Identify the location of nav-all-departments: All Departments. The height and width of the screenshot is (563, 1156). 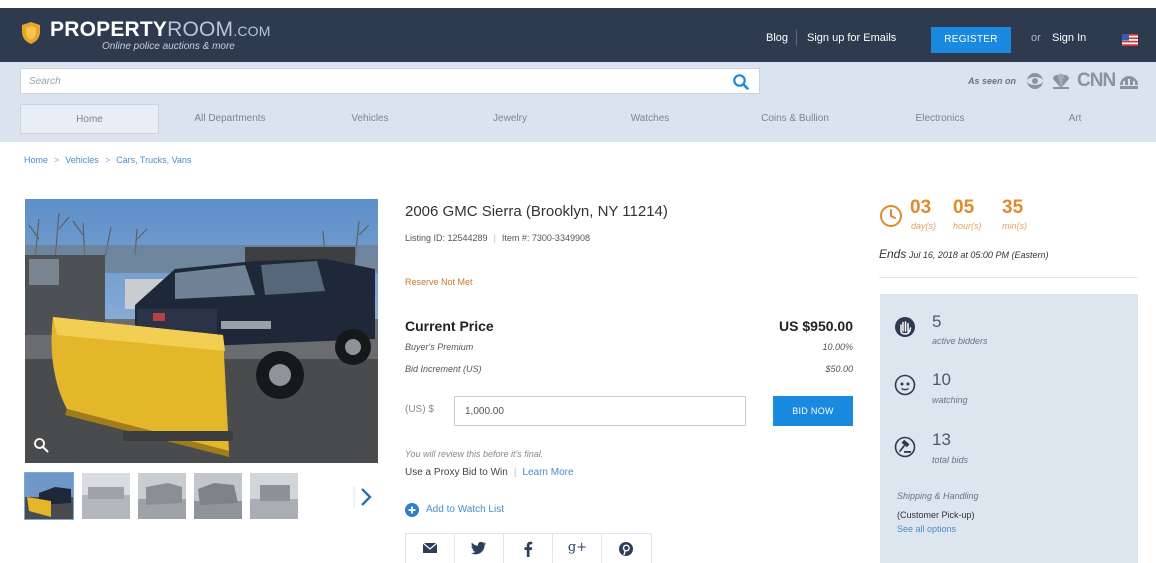
(230, 119).